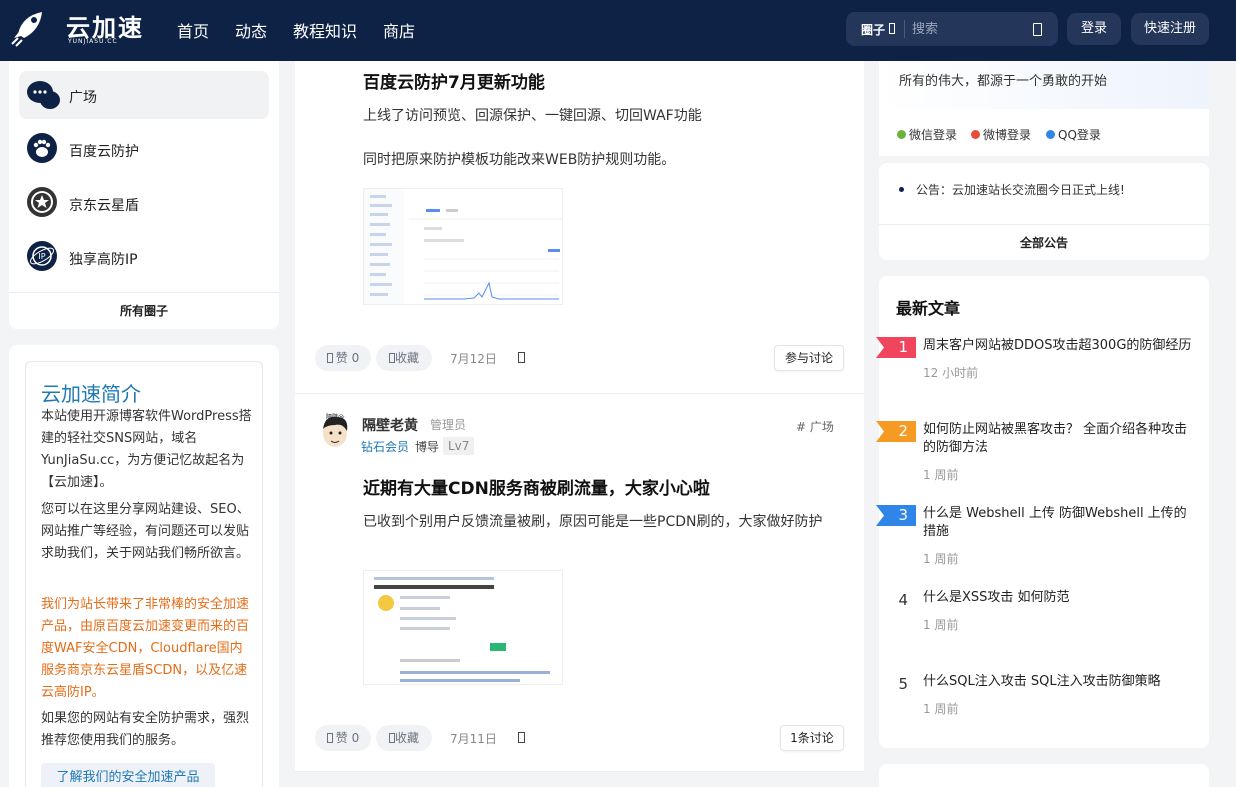 This screenshot has width=1236, height=787. I want to click on all-circles-link: 所有圈子, so click(144, 310).